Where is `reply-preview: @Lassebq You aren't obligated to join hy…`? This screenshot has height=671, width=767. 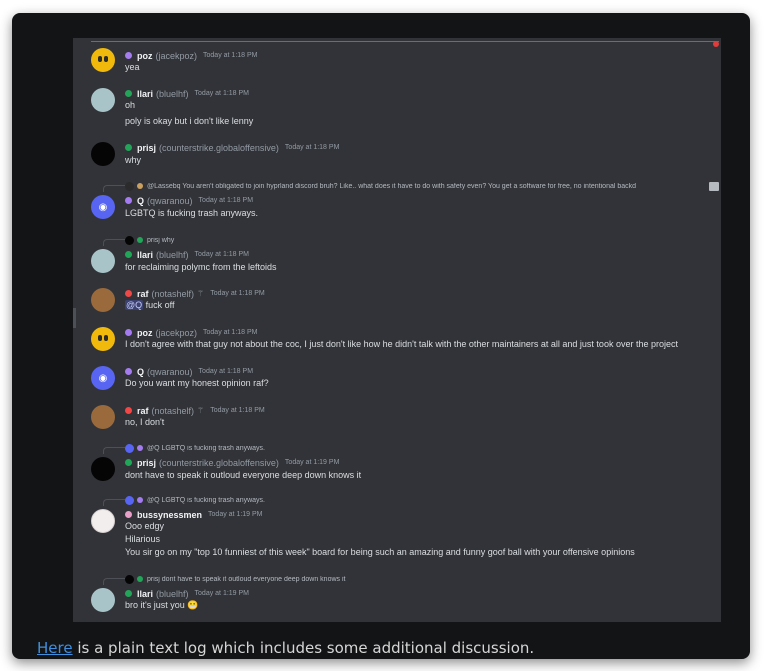 reply-preview: @Lassebq You aren't obligated to join hy… is located at coordinates (422, 186).